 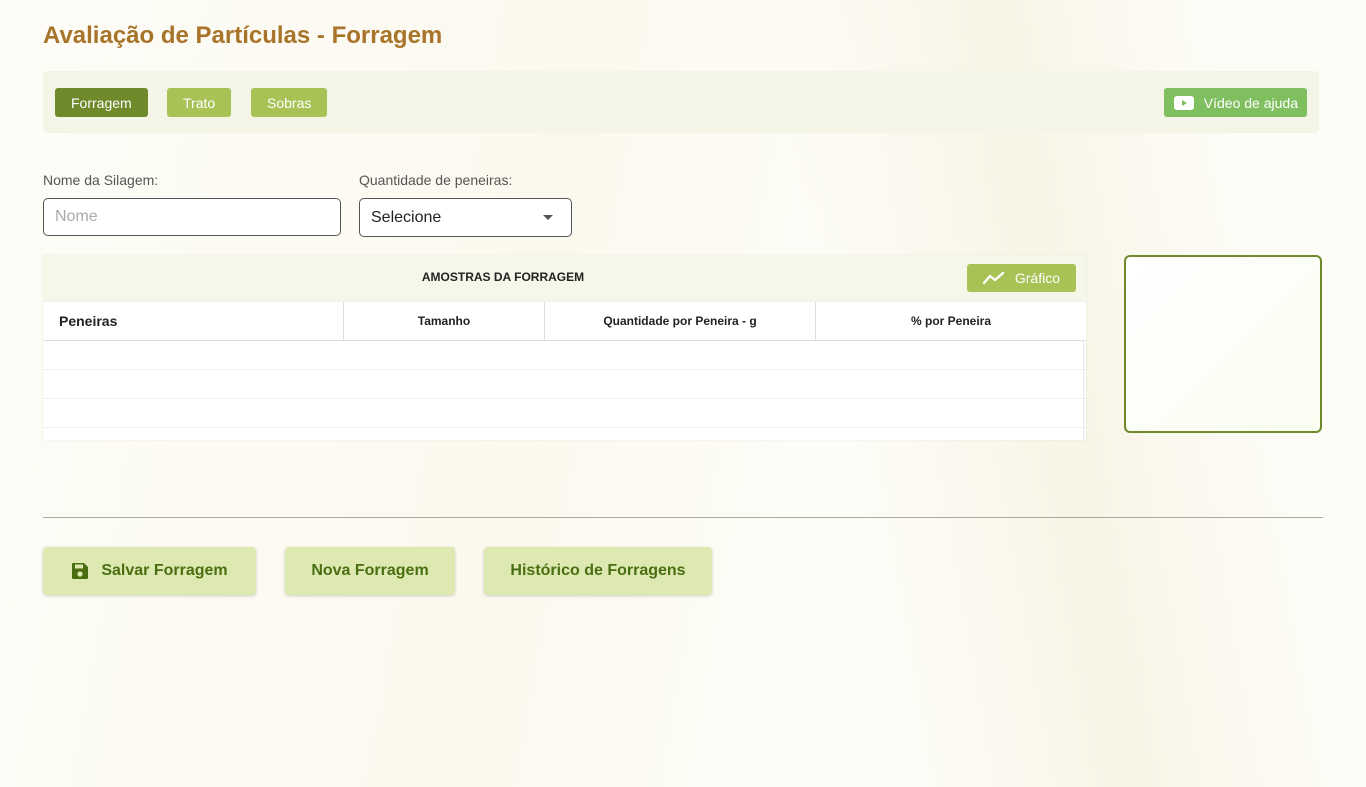 I want to click on sieves-count-value: Selecione, so click(x=406, y=217).